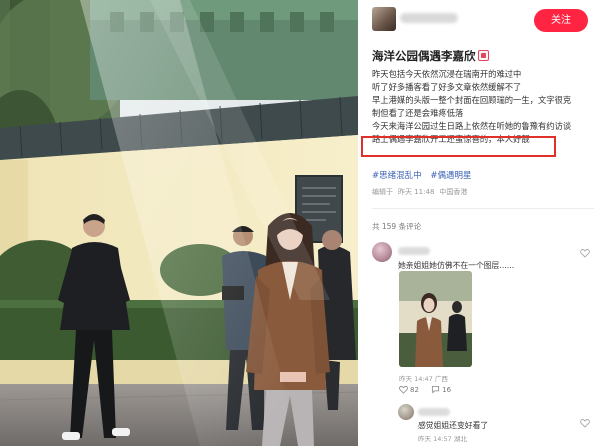  Describe the element at coordinates (450, 176) in the screenshot. I see `tag-link: #偶遇明星` at that location.